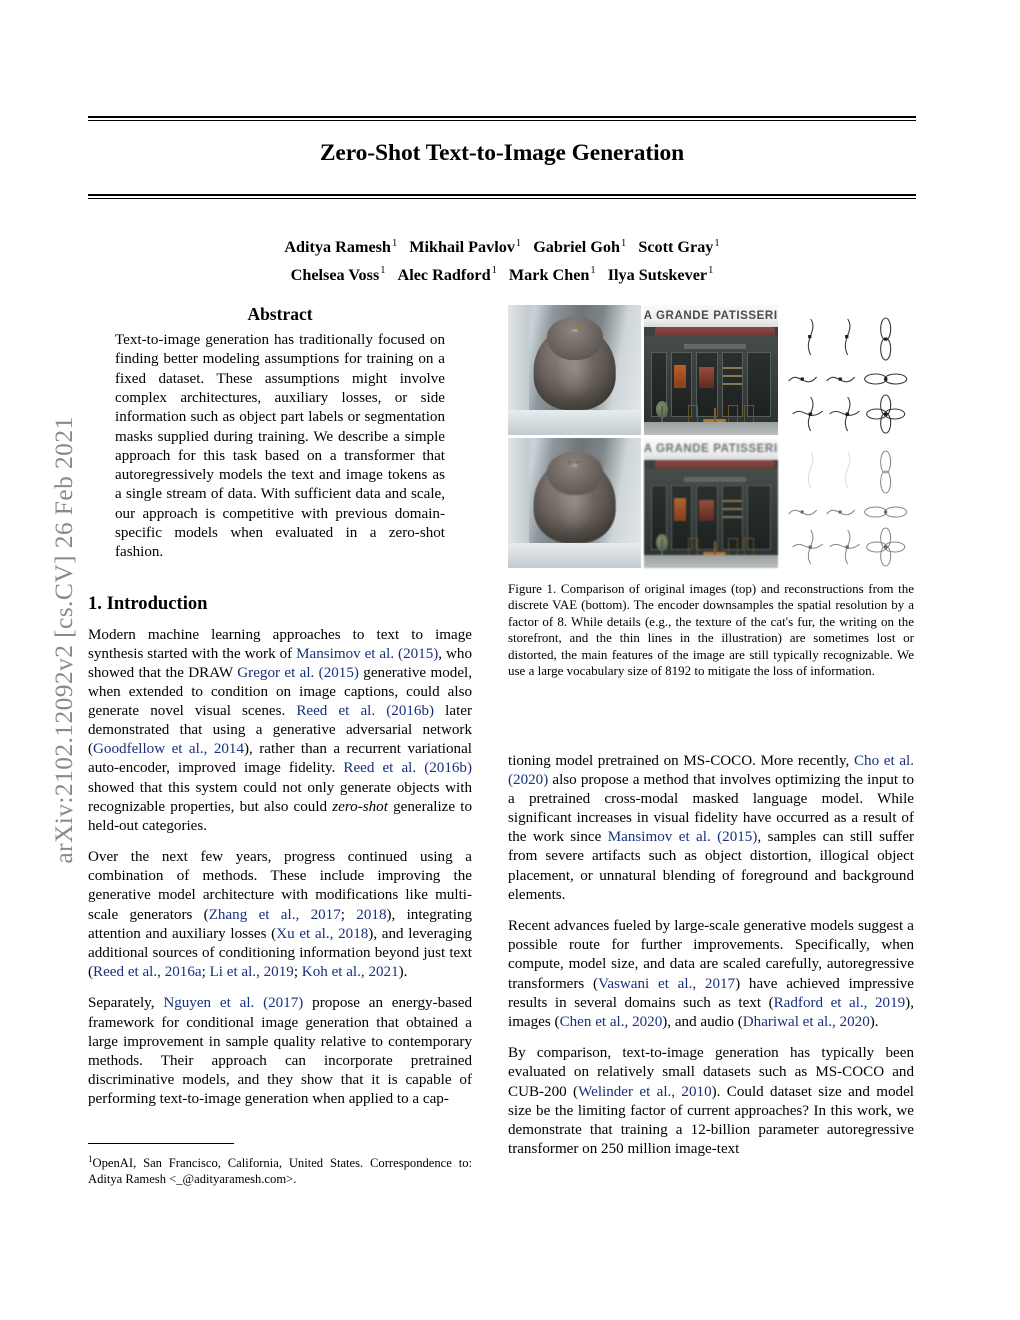 This screenshot has width=1020, height=1320. Describe the element at coordinates (147, 972) in the screenshot. I see `citation-link: Reed et al., 2016a` at that location.